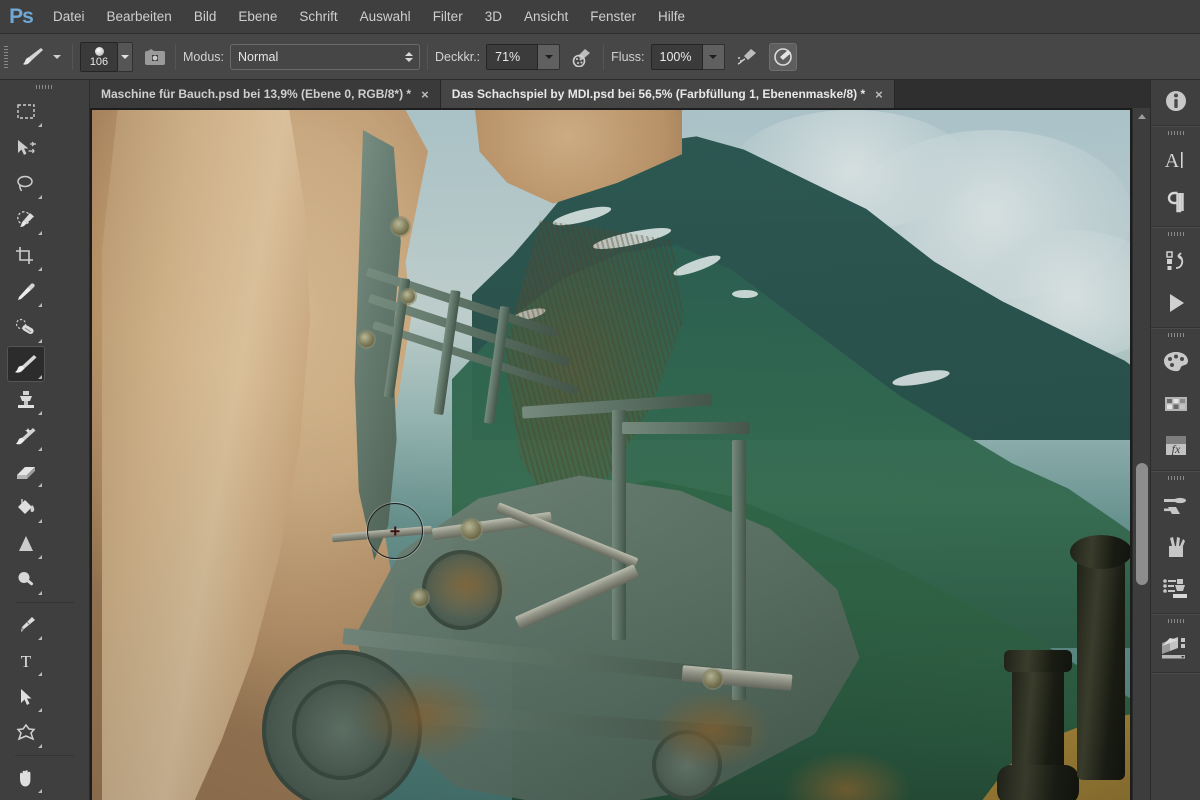 The width and height of the screenshot is (1200, 800). I want to click on options-bar-grip, so click(6, 57).